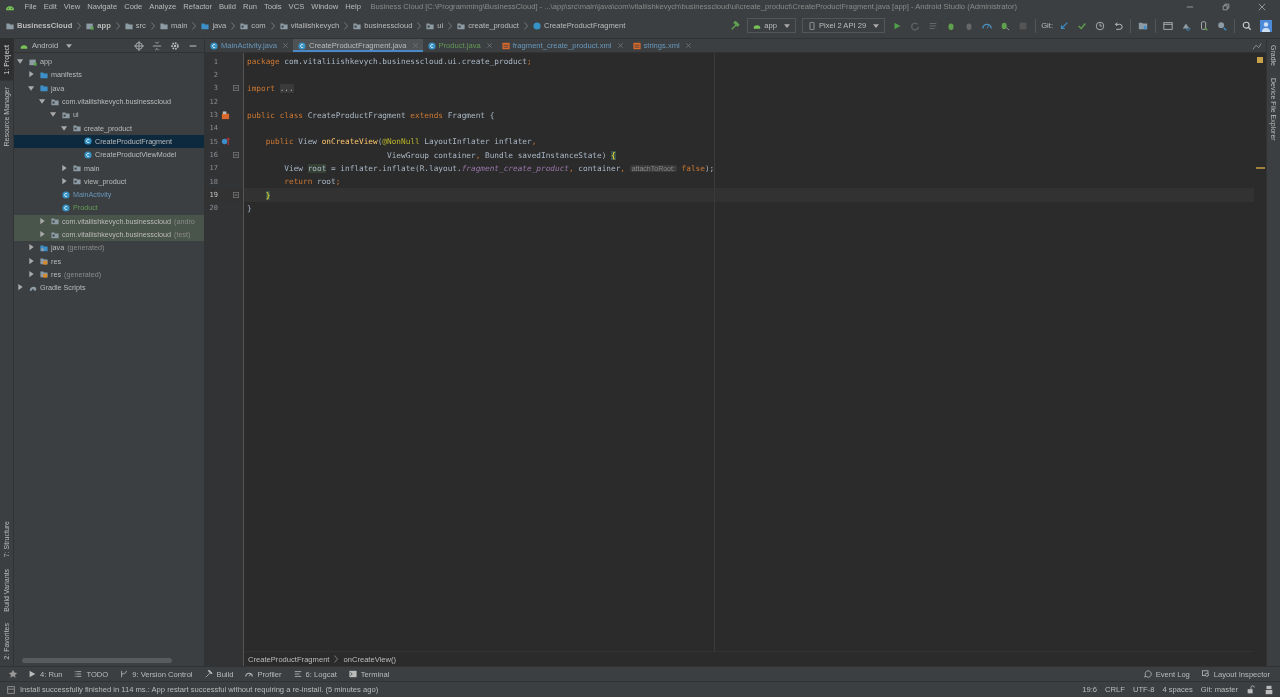  Describe the element at coordinates (1257, 45) in the screenshot. I see `tab-options-icon` at that location.